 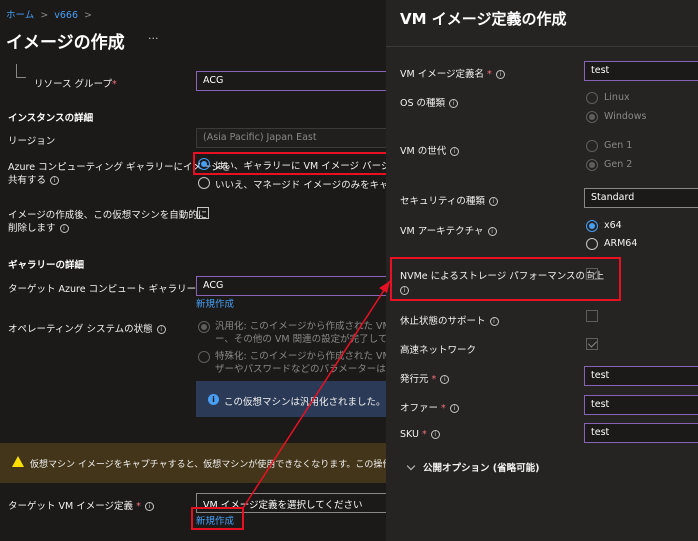 What do you see at coordinates (429, 102) in the screenshot?
I see `os-type-label: OS の種類 i` at bounding box center [429, 102].